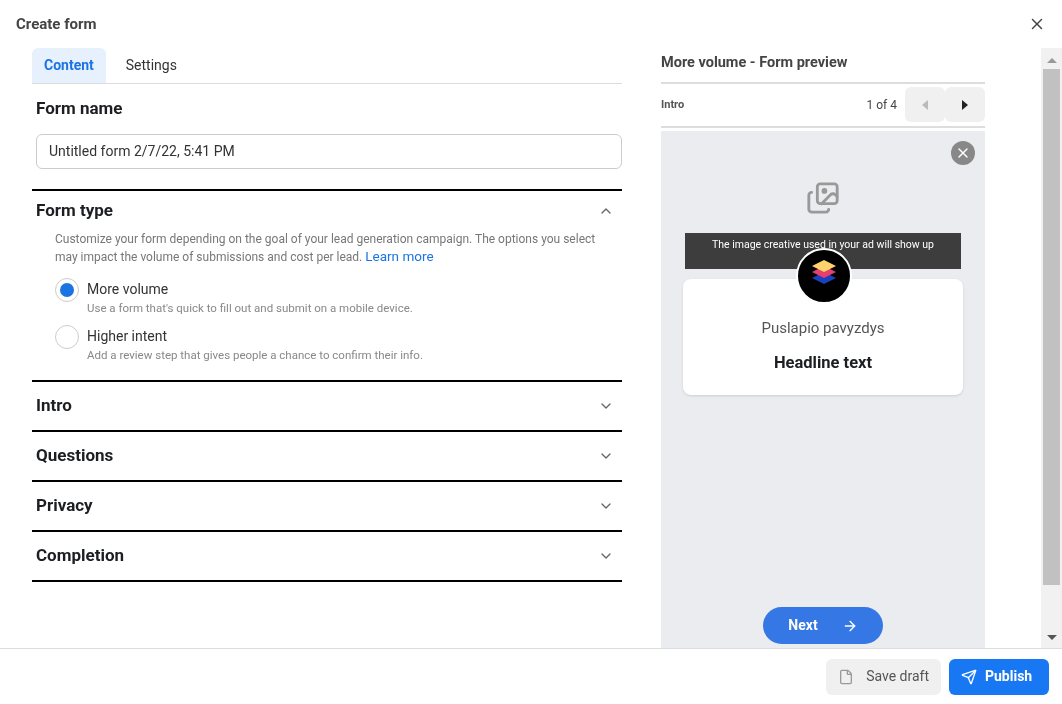 This screenshot has width=1062, height=704. I want to click on section-heading: Form name, so click(80, 108).